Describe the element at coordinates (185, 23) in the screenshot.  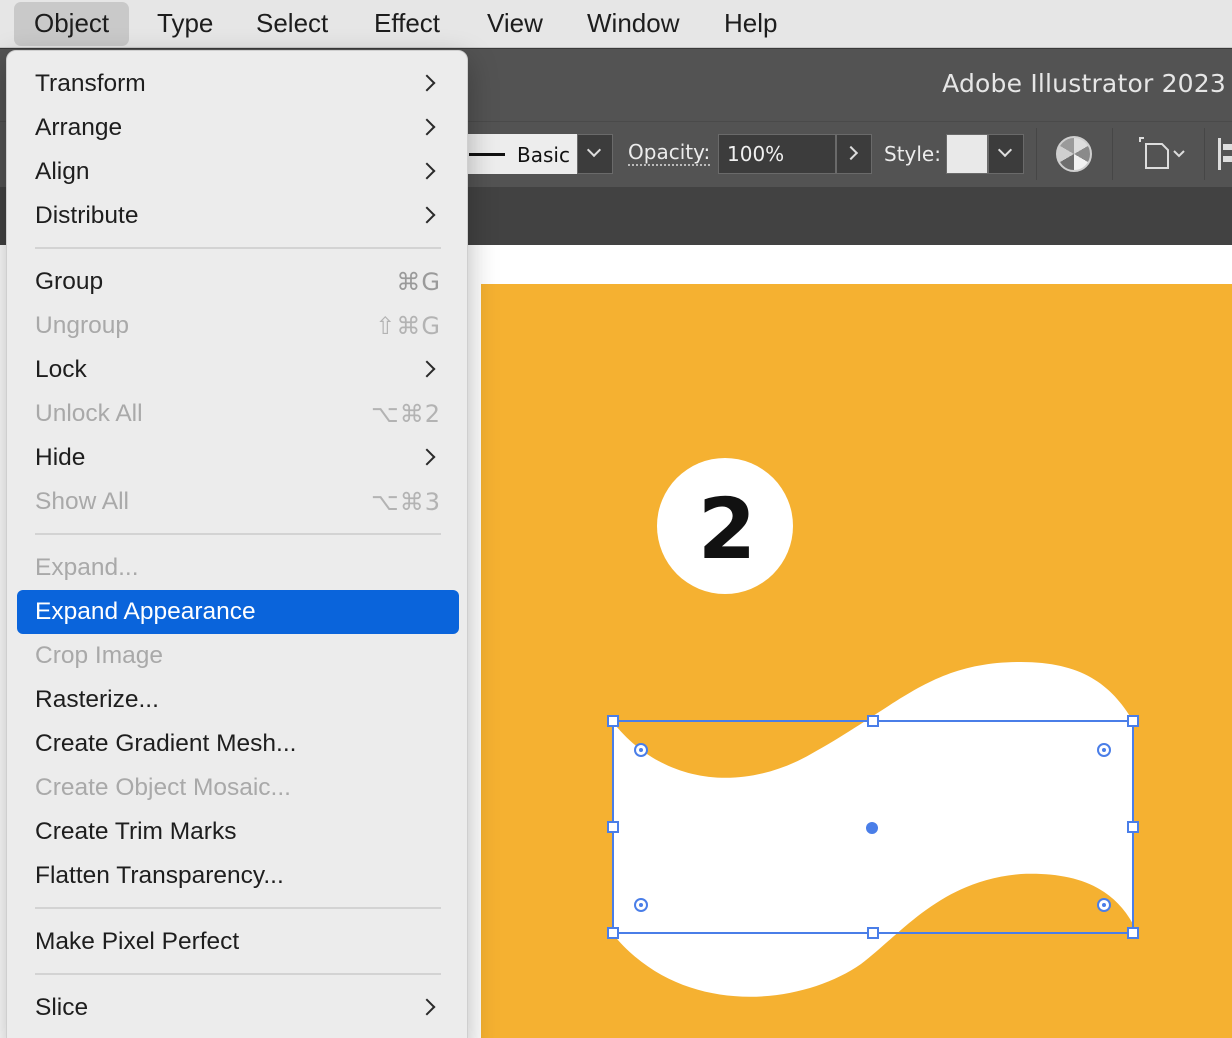
I see `menu-type: Type` at that location.